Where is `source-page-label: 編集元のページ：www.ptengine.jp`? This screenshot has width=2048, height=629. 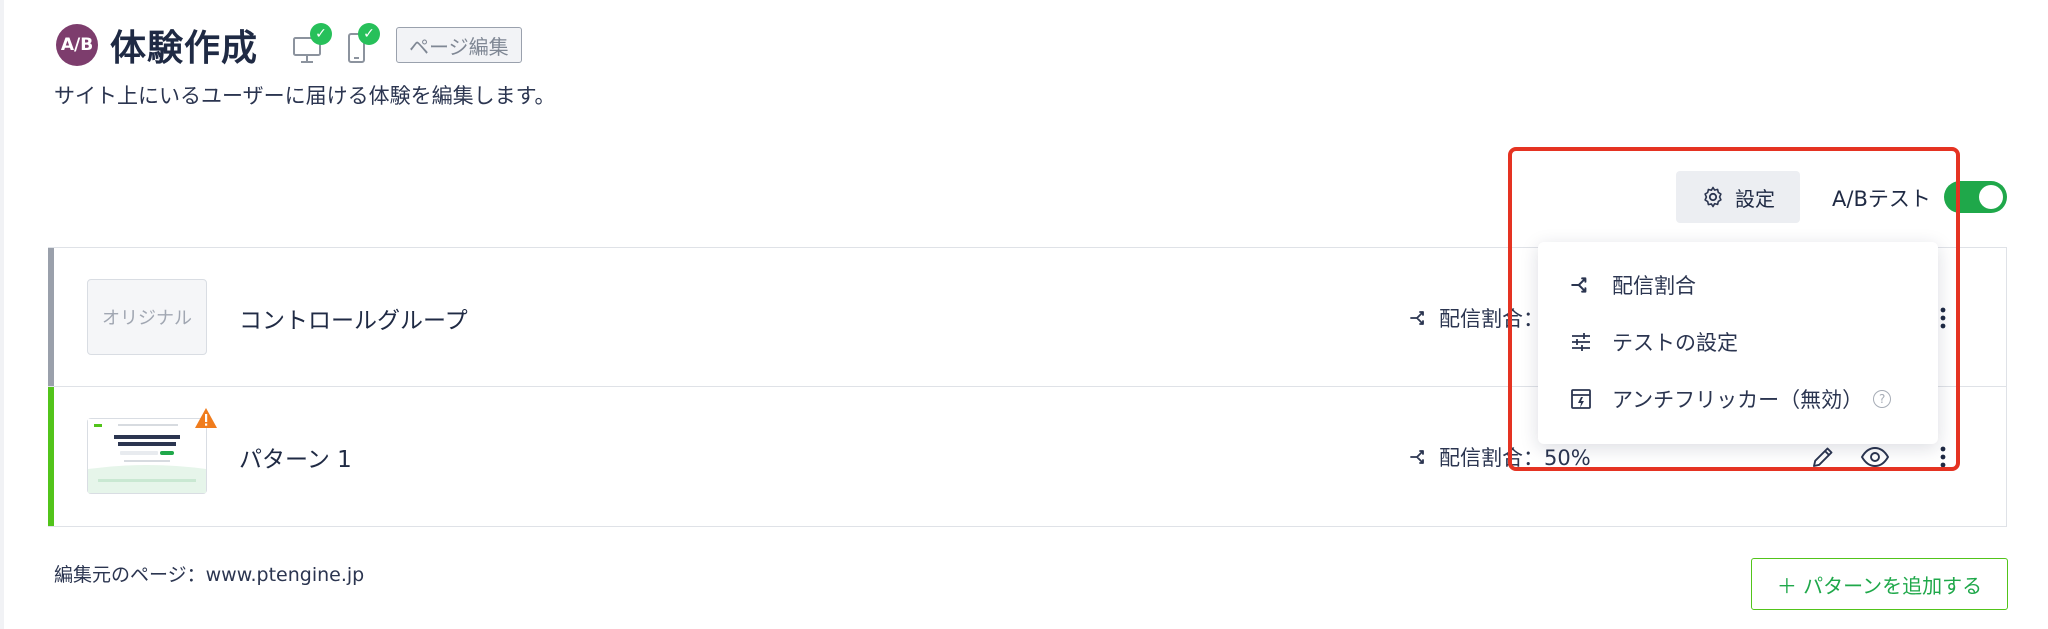 source-page-label: 編集元のページ：www.ptengine.jp is located at coordinates (209, 575).